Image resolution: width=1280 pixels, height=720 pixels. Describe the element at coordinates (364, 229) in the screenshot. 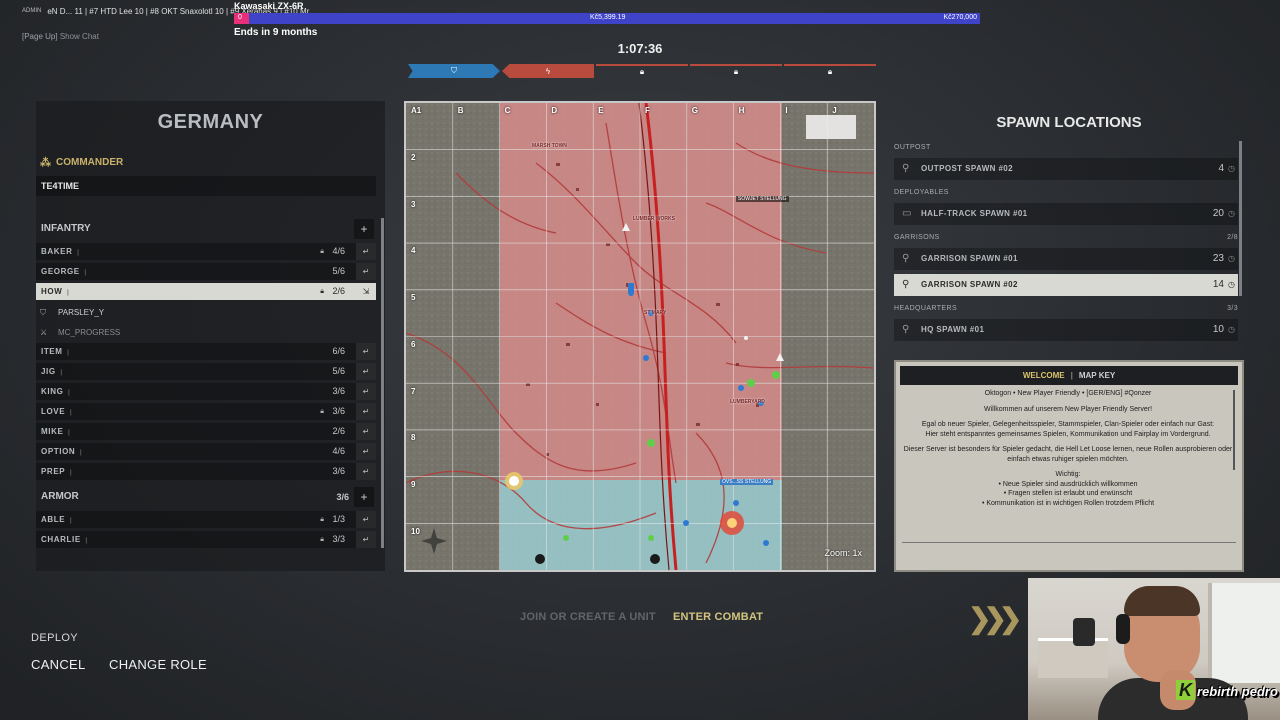

I see `create-infantry-unit-button: +` at that location.